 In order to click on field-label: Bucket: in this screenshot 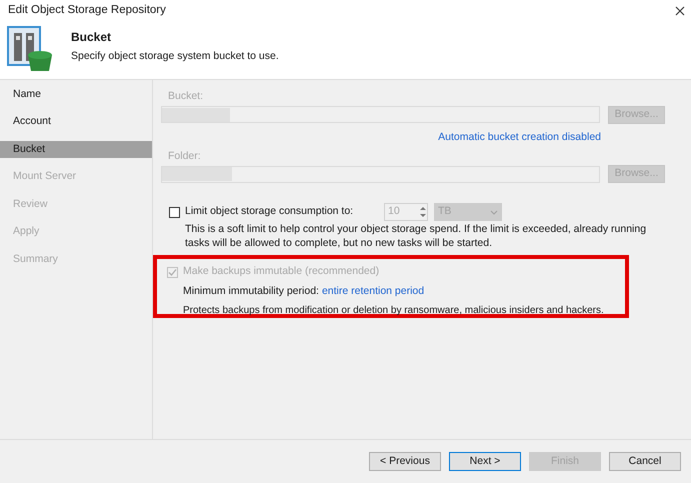, I will do `click(186, 96)`.